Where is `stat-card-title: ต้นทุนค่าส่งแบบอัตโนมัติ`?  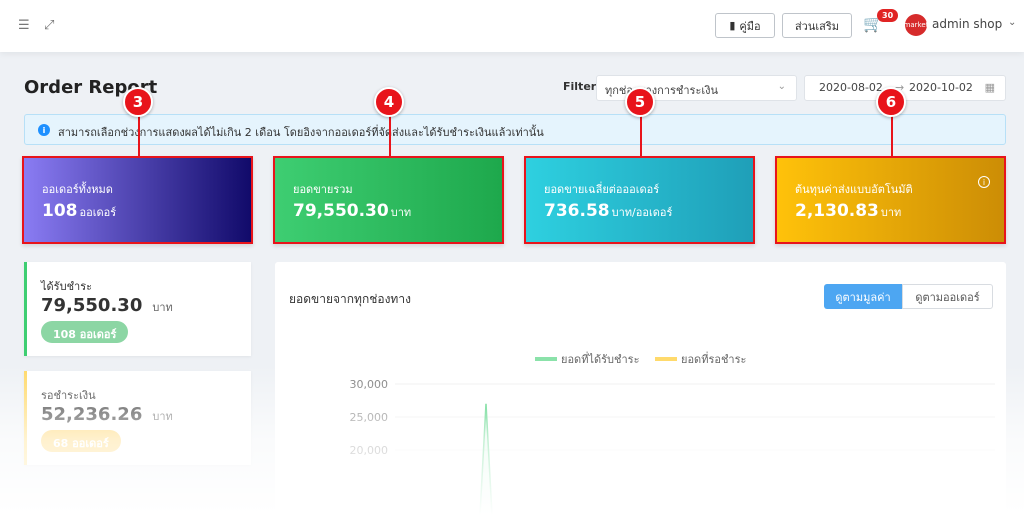 stat-card-title: ต้นทุนค่าส่งแบบอัตโนมัติ is located at coordinates (854, 189).